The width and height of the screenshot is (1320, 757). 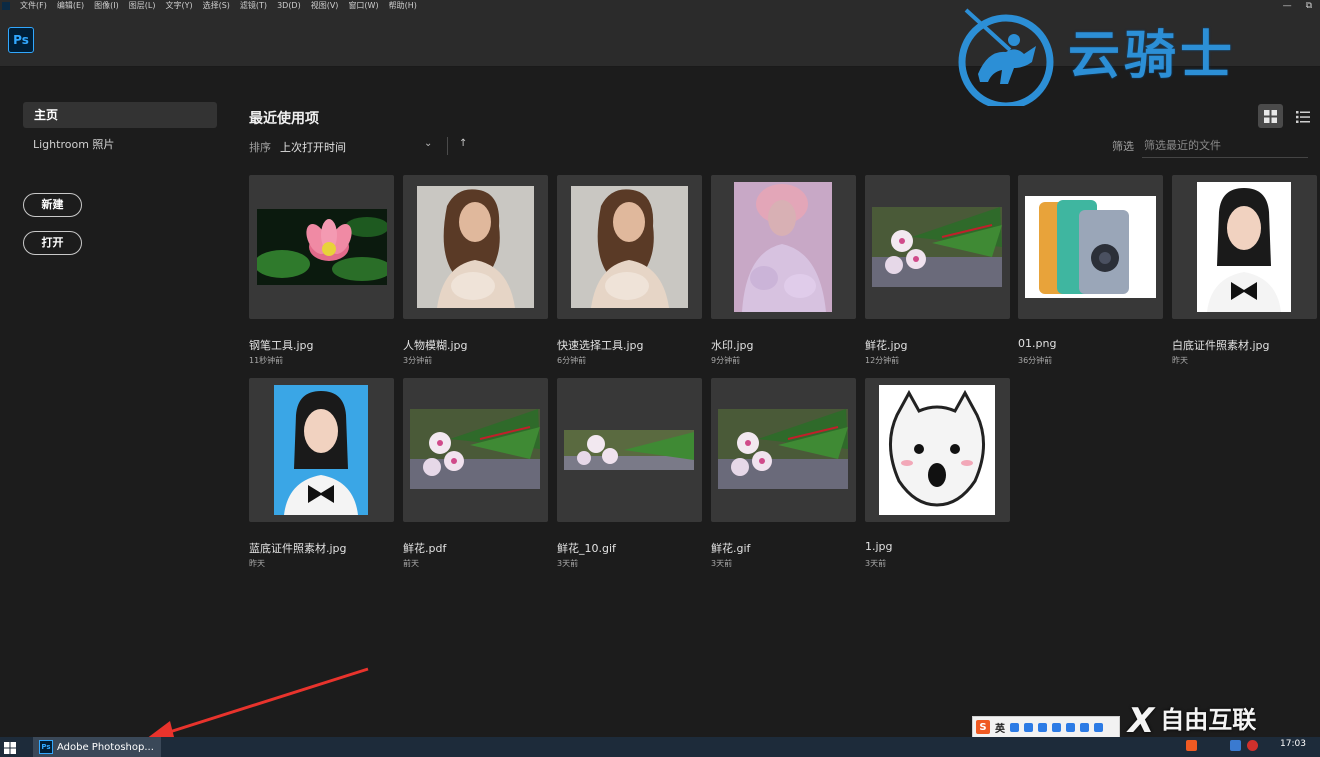 What do you see at coordinates (572, 360) in the screenshot?
I see `file-time: 6分钟前` at bounding box center [572, 360].